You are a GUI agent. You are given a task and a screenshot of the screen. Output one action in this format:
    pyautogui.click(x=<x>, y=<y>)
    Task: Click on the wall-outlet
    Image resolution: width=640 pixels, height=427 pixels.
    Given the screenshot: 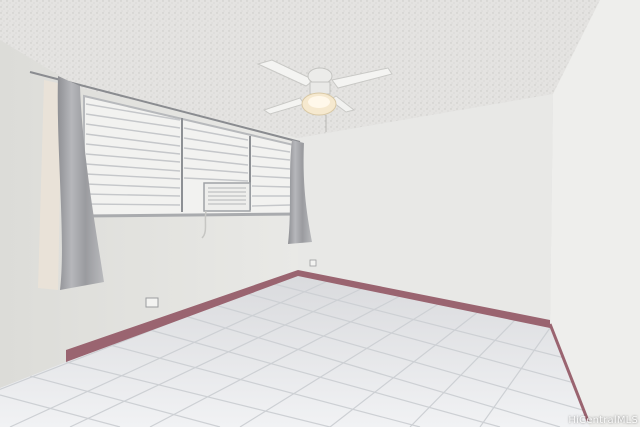 What is the action you would take?
    pyautogui.click(x=152, y=302)
    